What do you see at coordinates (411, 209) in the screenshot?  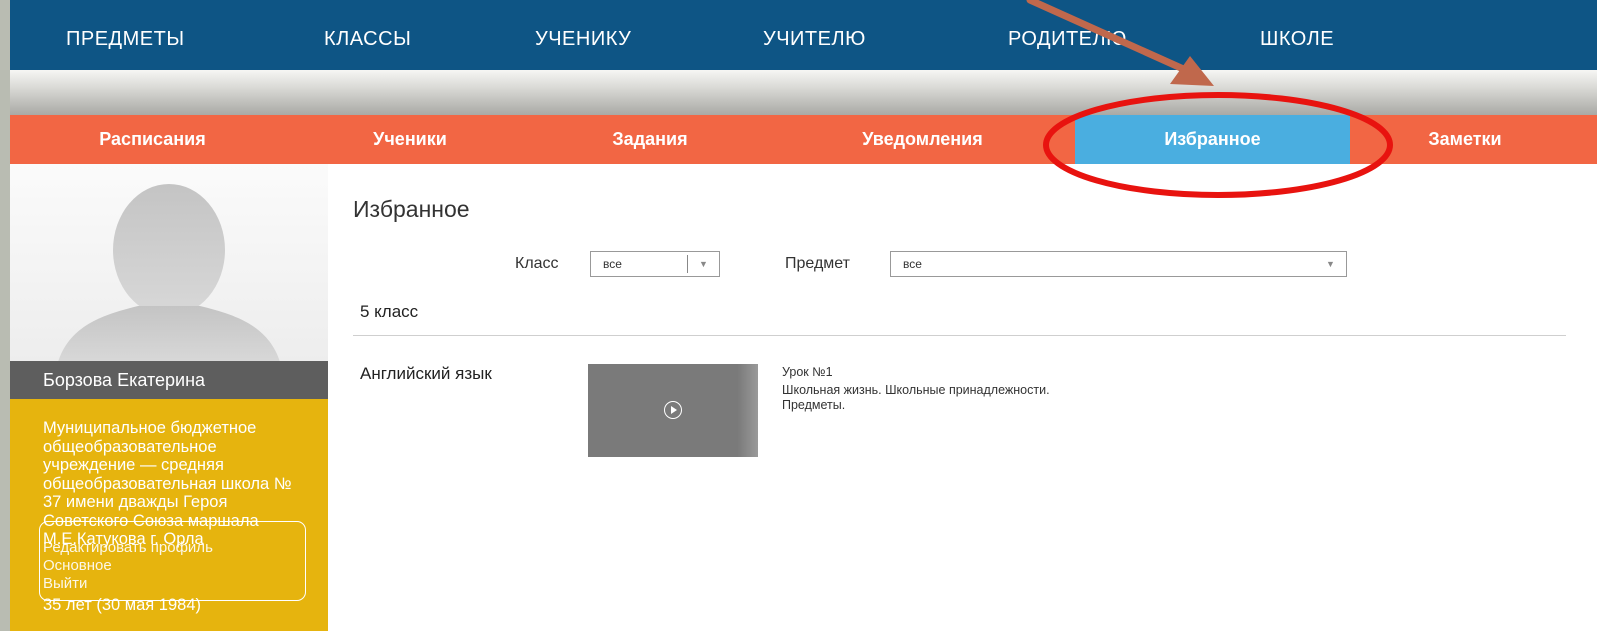 I see `page-title: Избранное` at bounding box center [411, 209].